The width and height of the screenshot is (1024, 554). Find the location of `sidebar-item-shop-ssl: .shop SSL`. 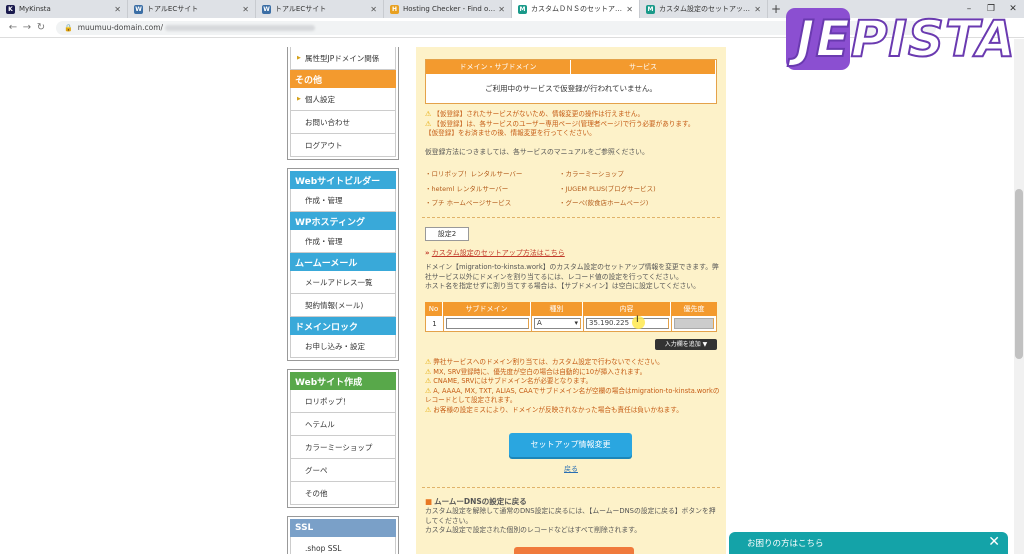

sidebar-item-shop-ssl: .shop SSL is located at coordinates (343, 545).